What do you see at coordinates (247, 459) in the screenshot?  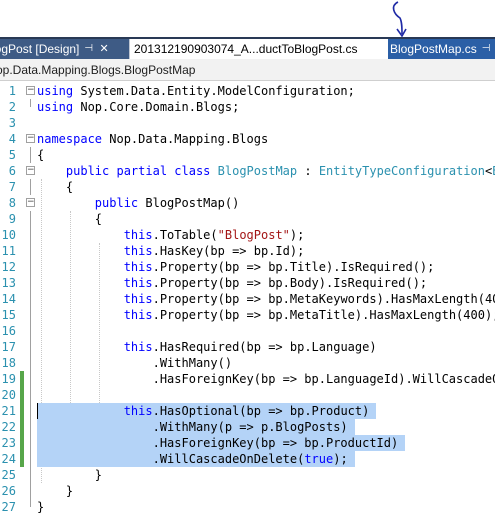 I see `code-line: 24 .WillCascadeOnDelete(true);` at bounding box center [247, 459].